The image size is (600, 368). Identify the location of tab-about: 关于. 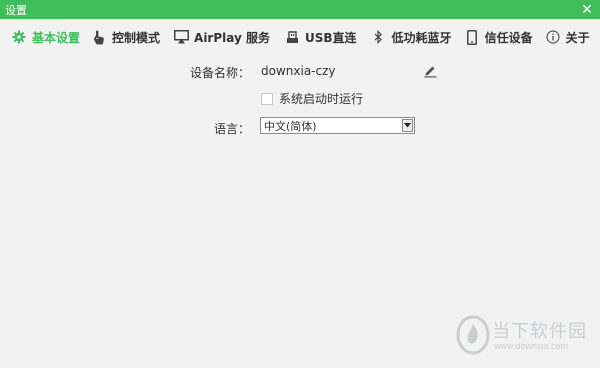
(567, 37).